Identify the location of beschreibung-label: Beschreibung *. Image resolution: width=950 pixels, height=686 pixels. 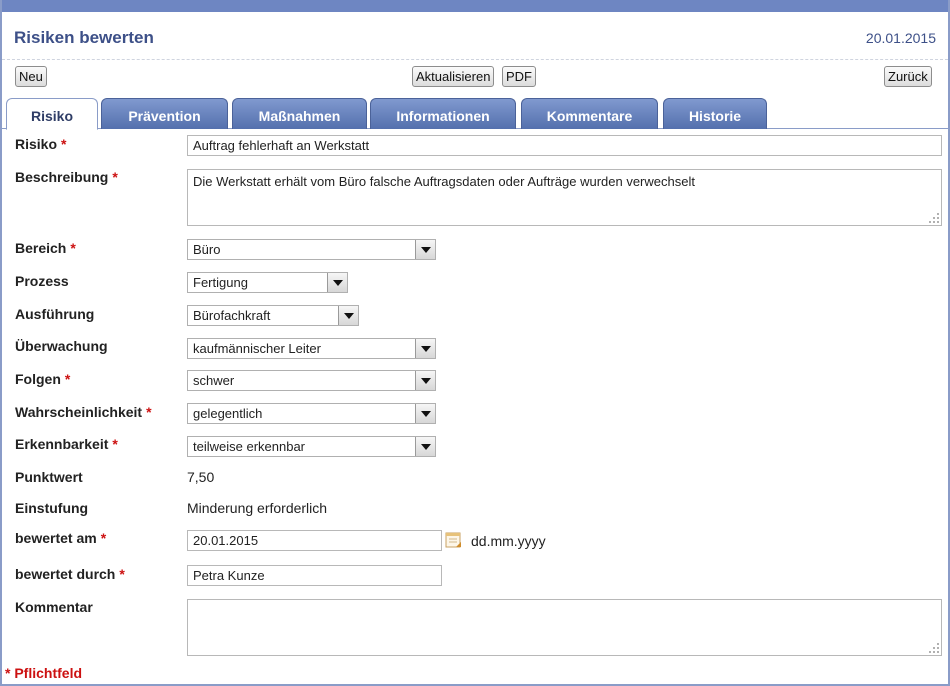
(66, 177).